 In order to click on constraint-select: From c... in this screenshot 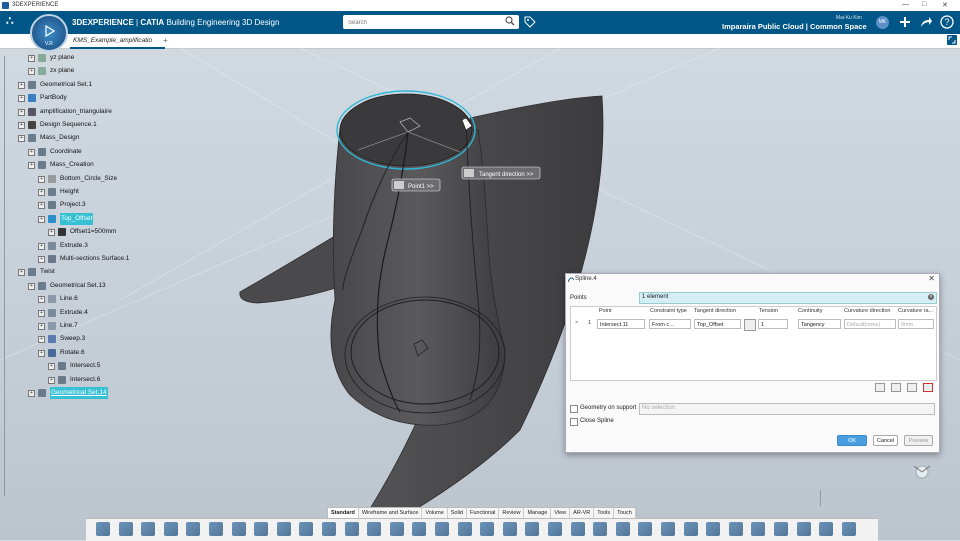, I will do `click(670, 324)`.